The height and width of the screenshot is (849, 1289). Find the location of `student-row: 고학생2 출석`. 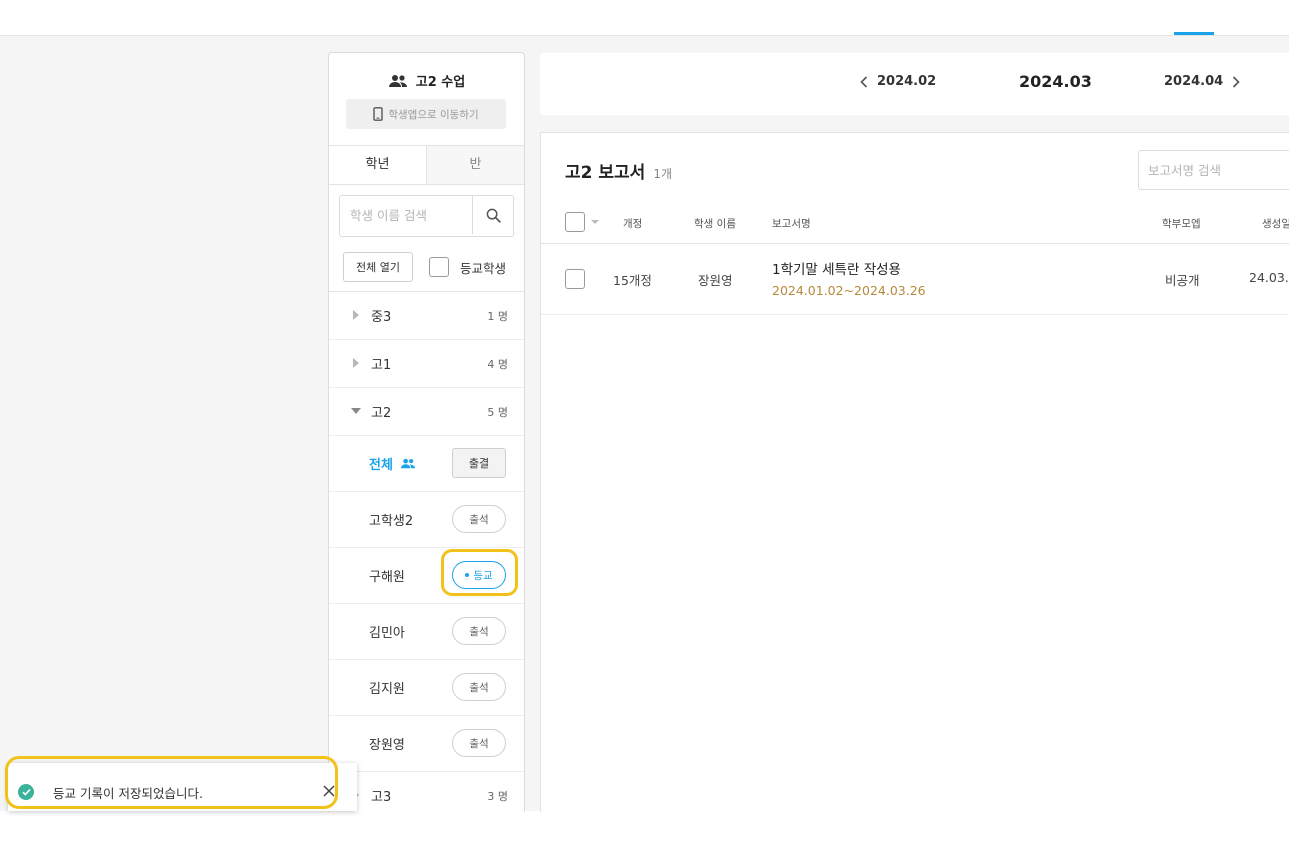

student-row: 고학생2 출석 is located at coordinates (426, 520).